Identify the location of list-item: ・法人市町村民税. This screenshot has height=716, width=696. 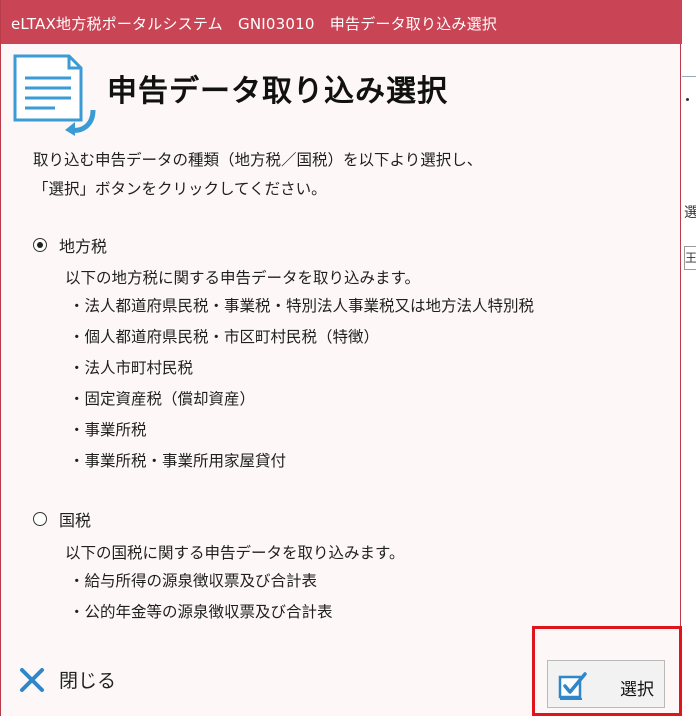
(131, 368).